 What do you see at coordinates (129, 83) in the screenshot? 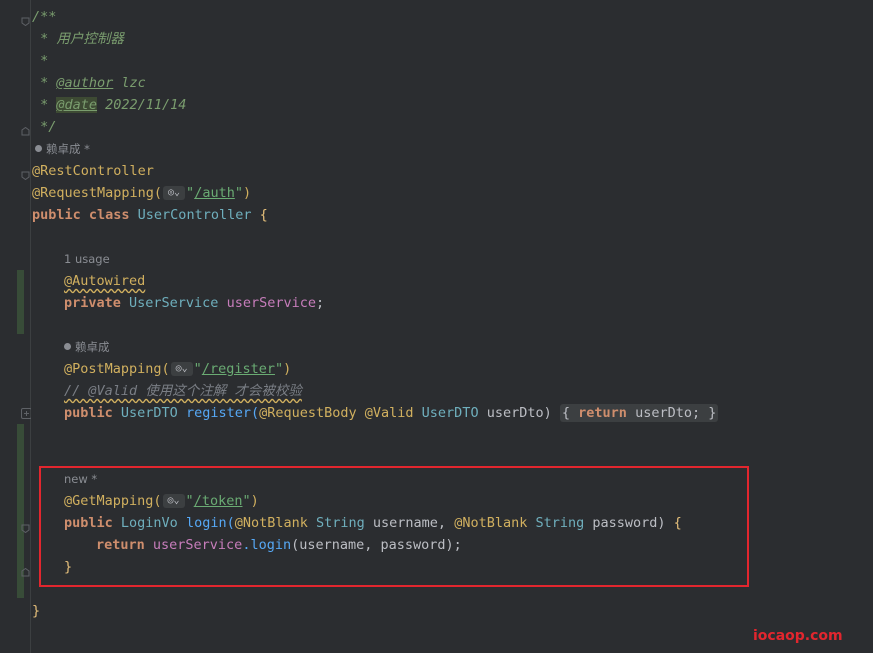
I see `doc-comment: lzc` at bounding box center [129, 83].